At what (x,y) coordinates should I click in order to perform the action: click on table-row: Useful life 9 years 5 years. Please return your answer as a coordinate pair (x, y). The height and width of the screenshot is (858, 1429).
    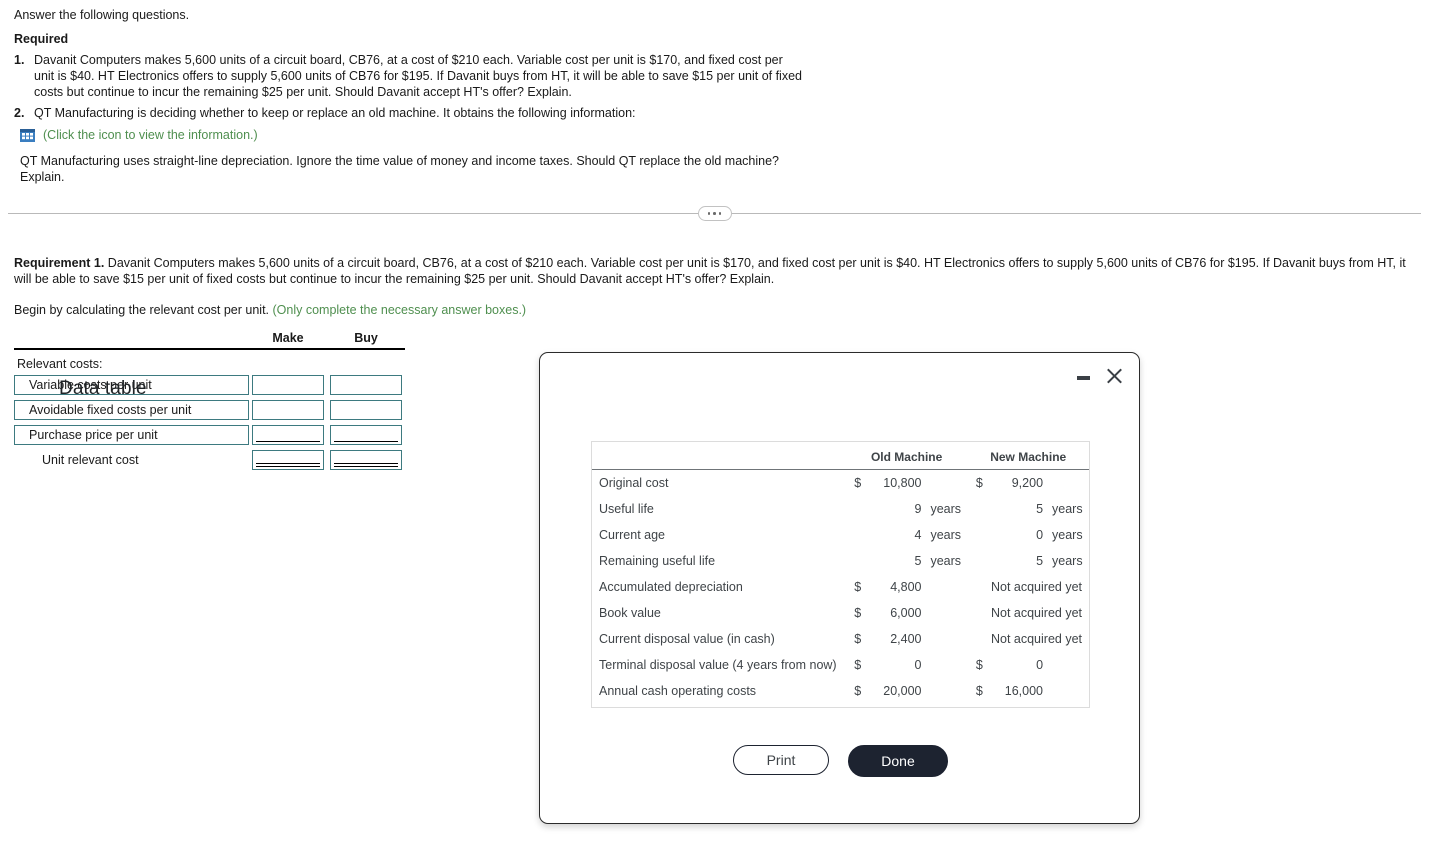
    Looking at the image, I should click on (840, 509).